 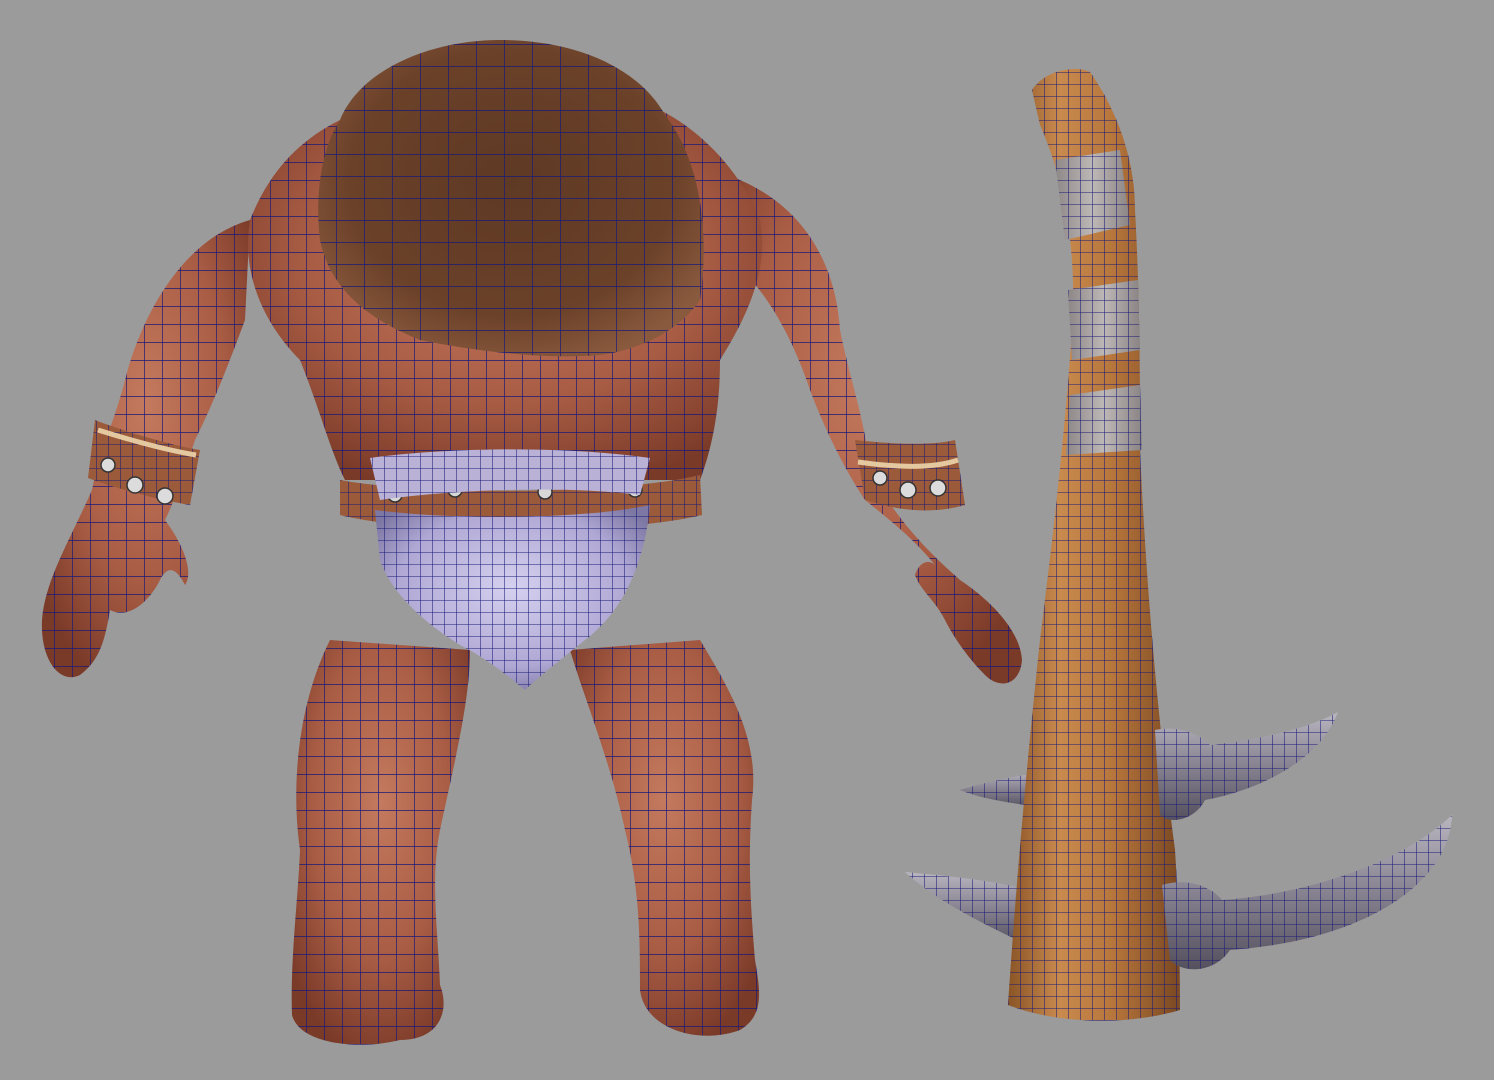 I want to click on left-arm, so click(x=145, y=449).